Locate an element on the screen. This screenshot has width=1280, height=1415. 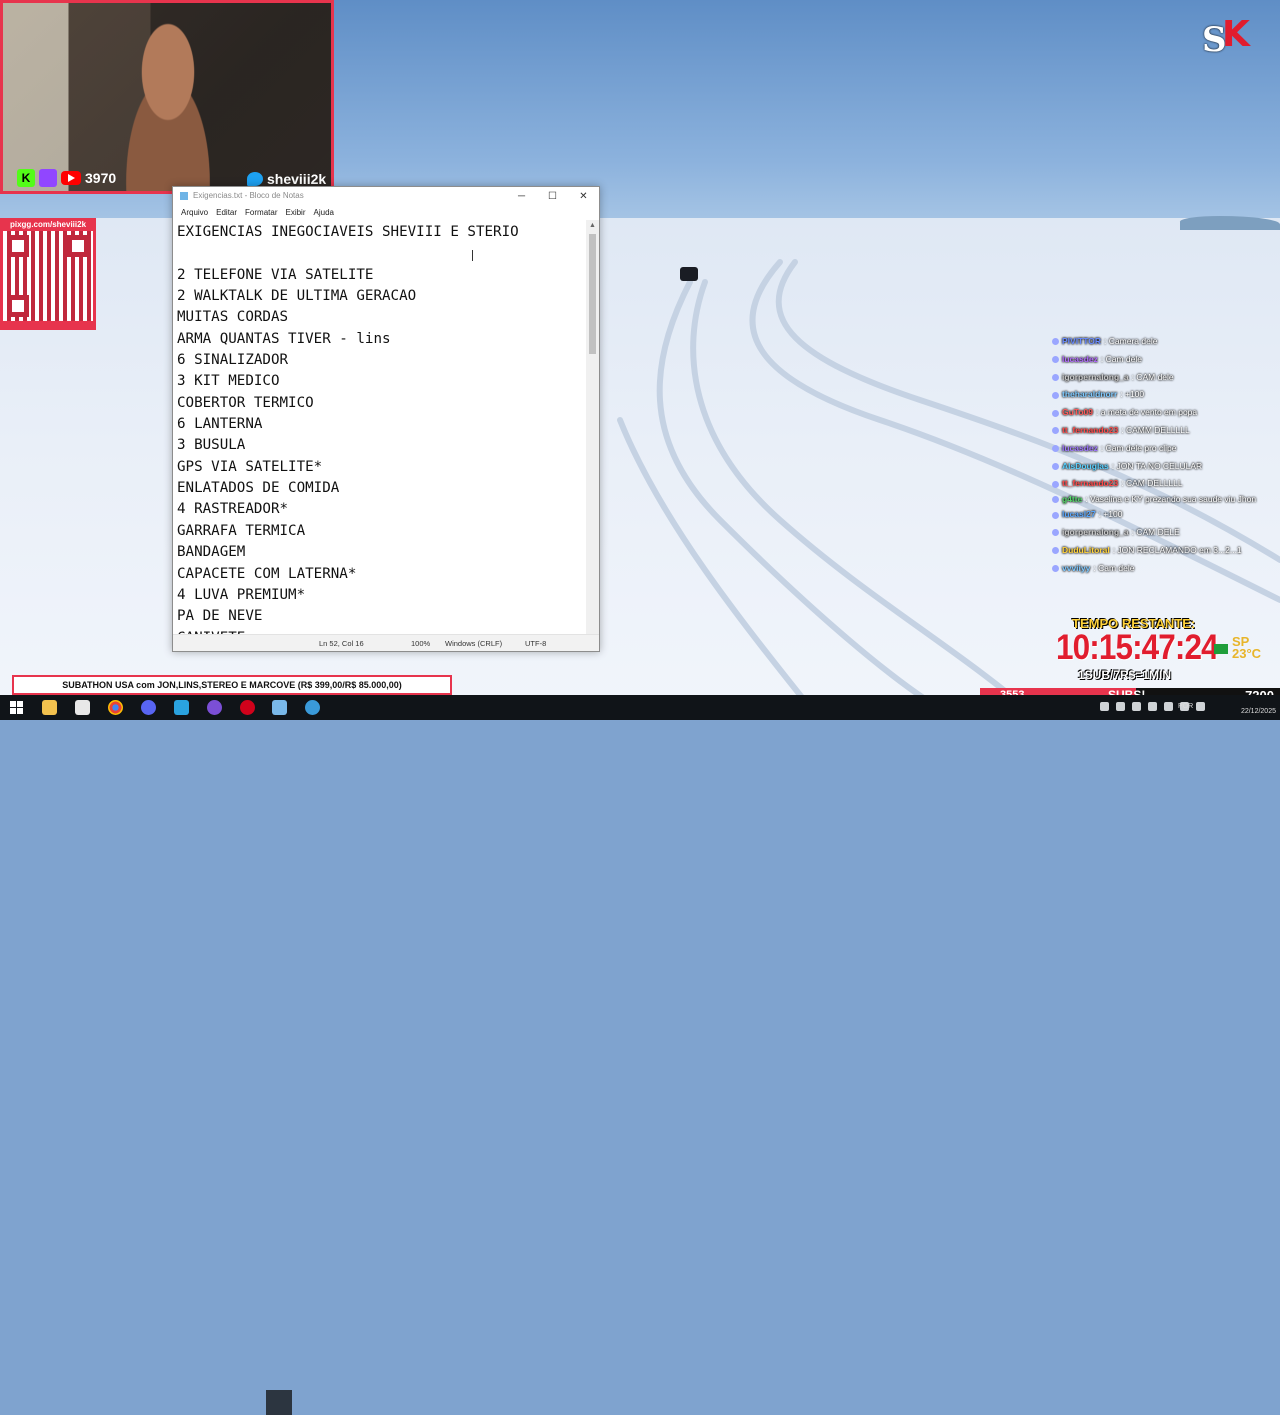
notepad-line: 2 TELEFONE VIA SATELITE is located at coordinates (275, 274).